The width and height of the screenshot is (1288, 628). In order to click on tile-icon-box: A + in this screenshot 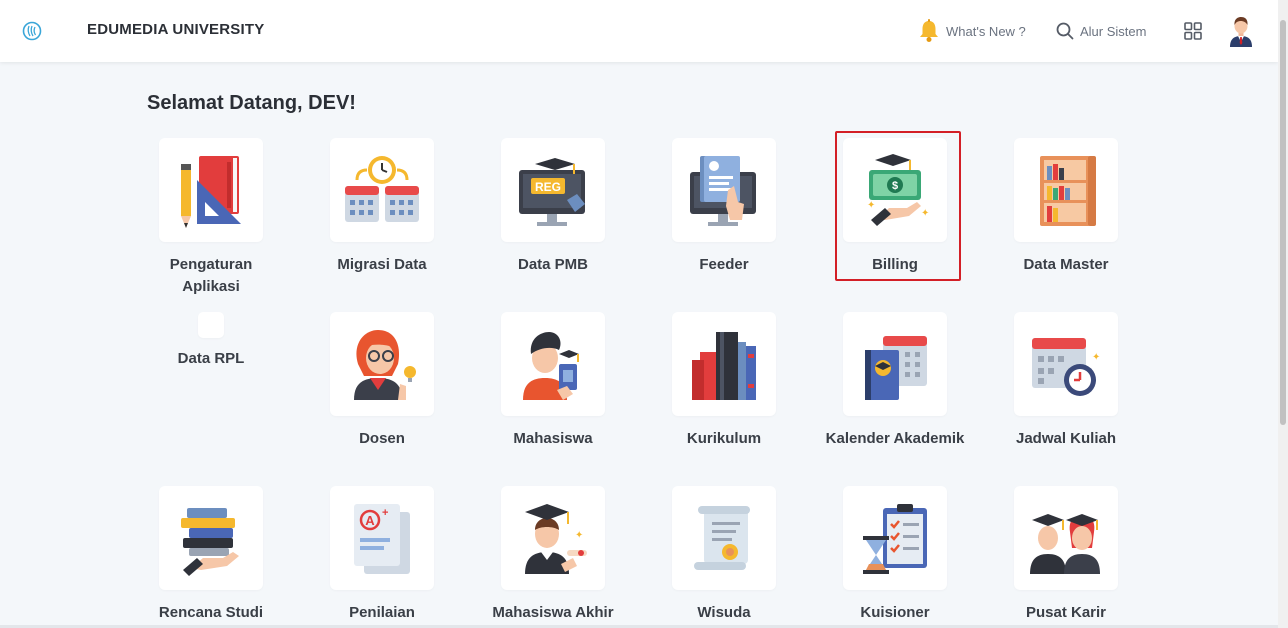, I will do `click(382, 538)`.